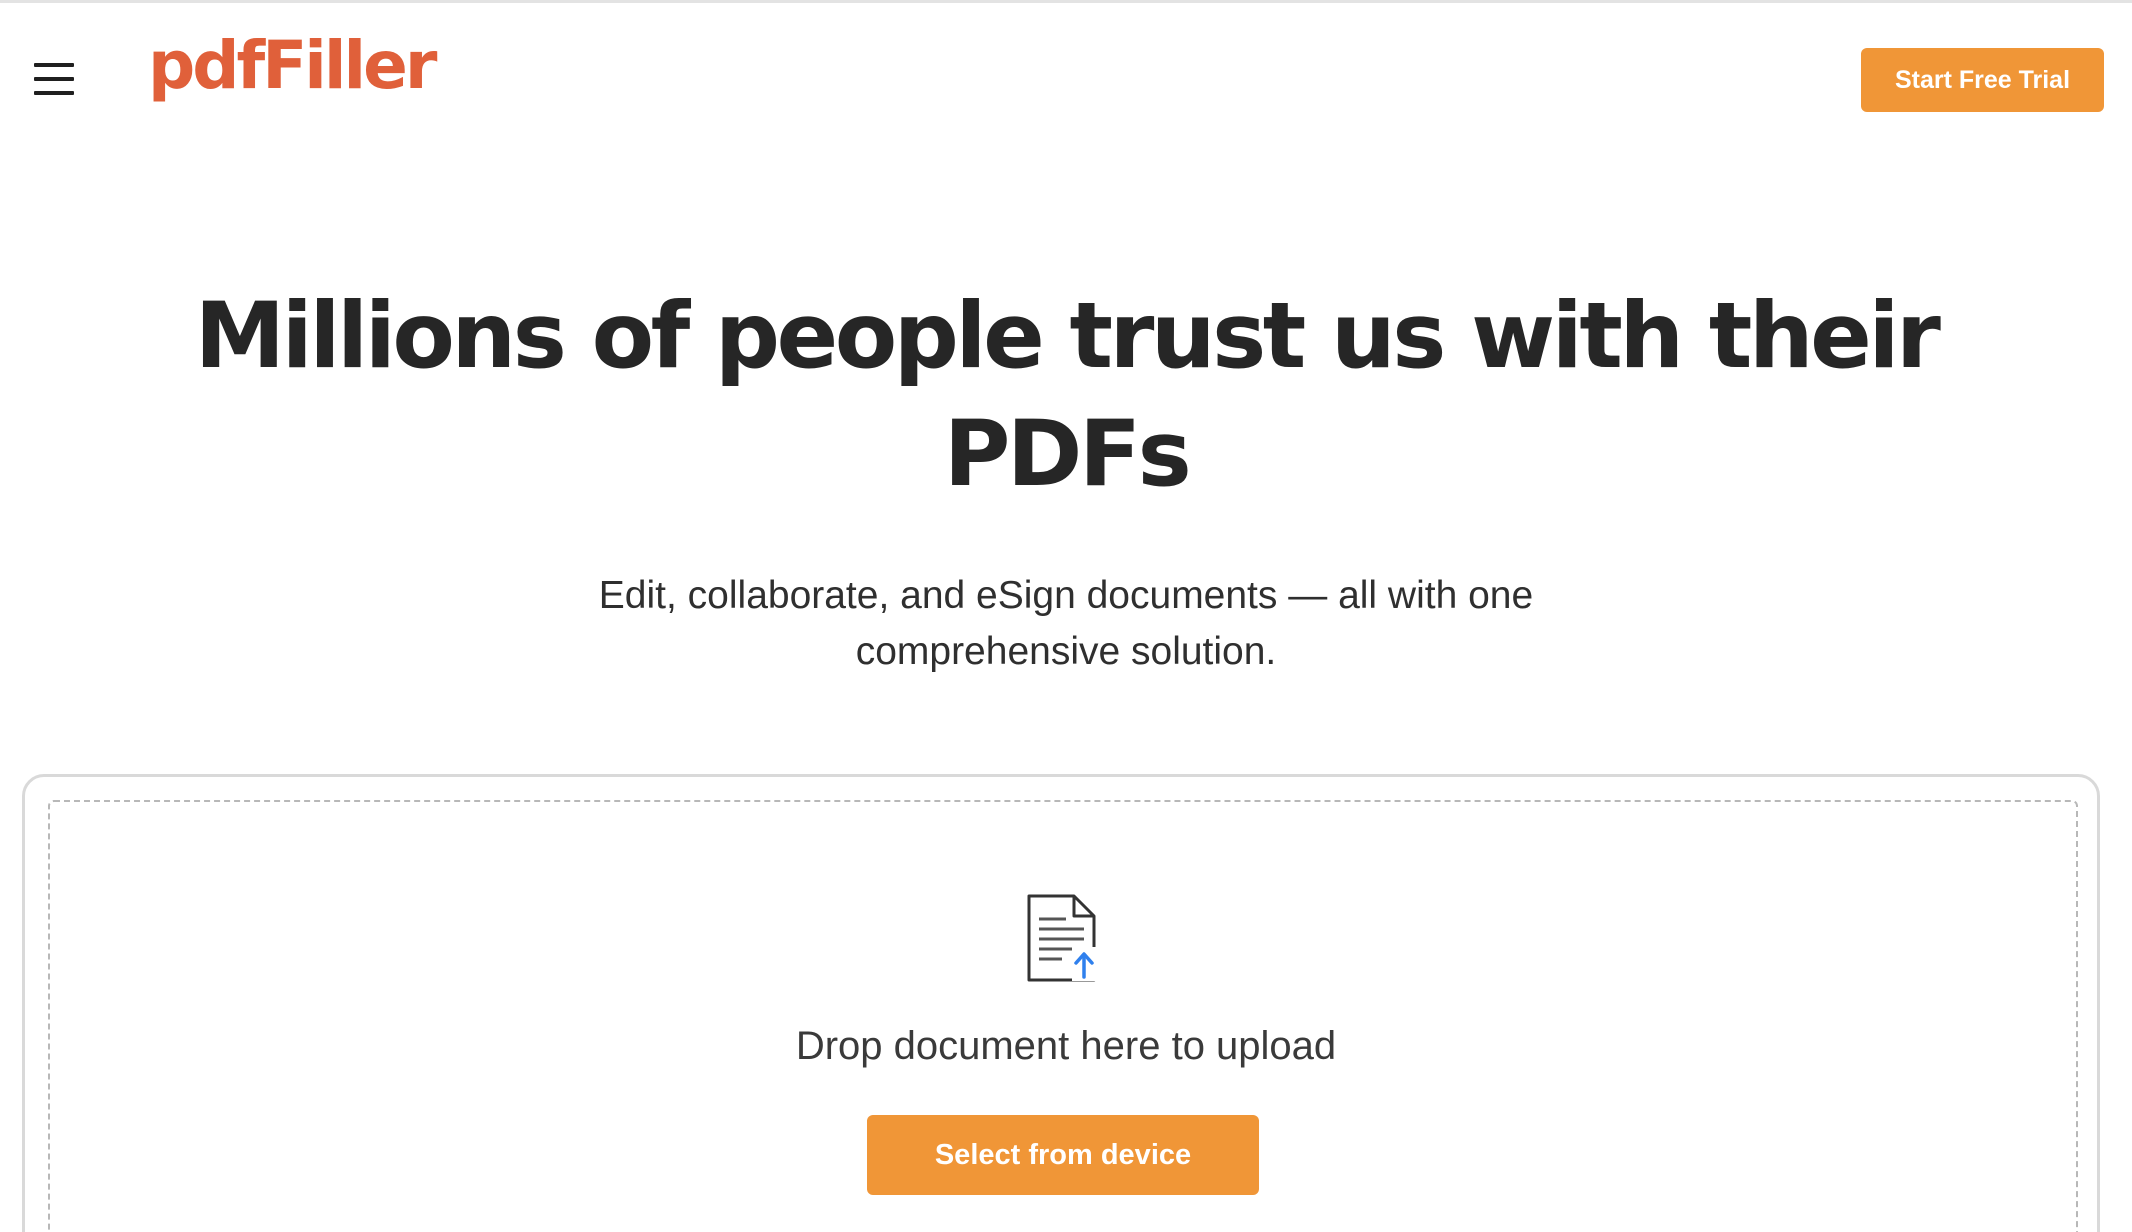  I want to click on document-upload-icon, so click(1061, 938).